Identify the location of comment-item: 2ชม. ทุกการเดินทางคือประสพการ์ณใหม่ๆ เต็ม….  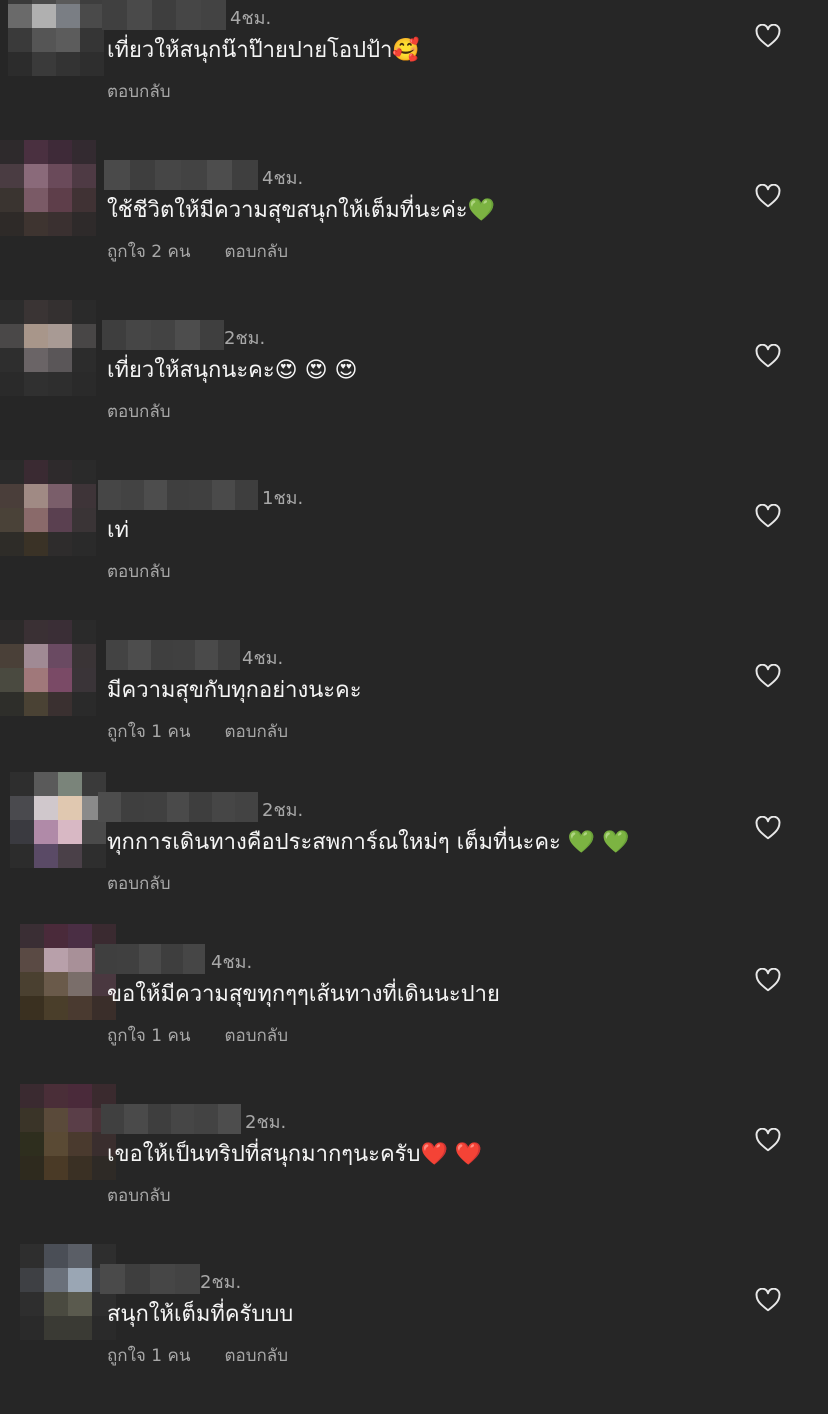
(414, 857).